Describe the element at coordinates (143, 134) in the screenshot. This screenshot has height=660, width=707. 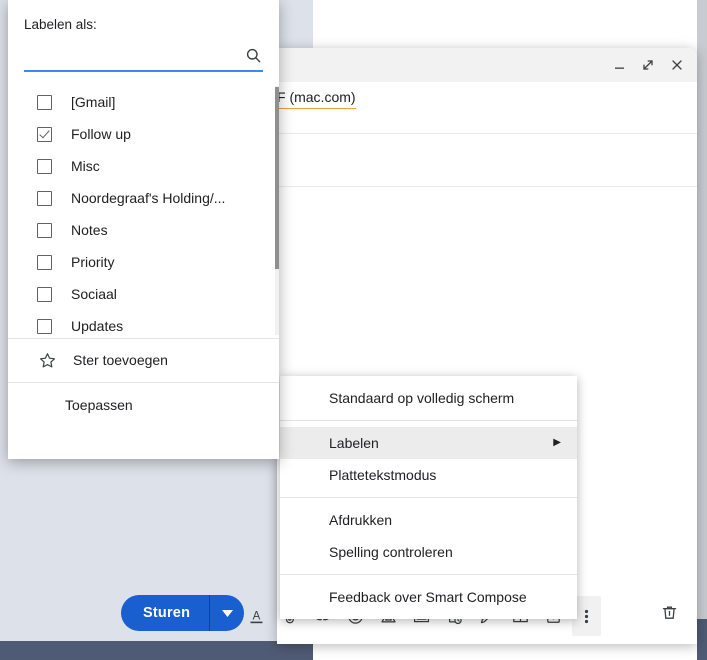
I see `label-list-item: Follow up` at that location.